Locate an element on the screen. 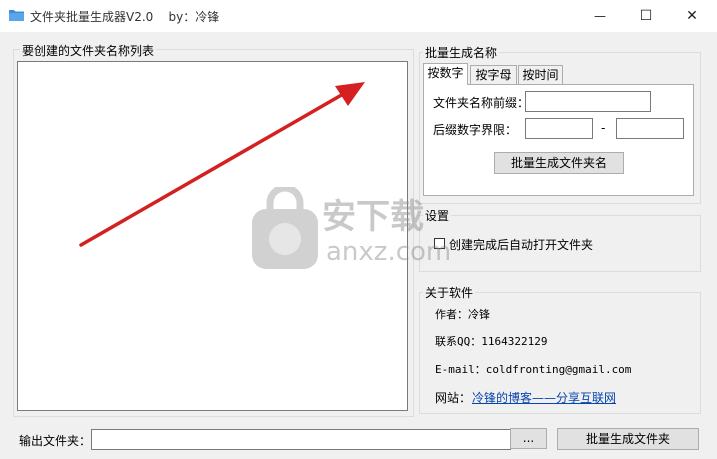  create-folders-button: 批量生成文件夹 is located at coordinates (628, 439).